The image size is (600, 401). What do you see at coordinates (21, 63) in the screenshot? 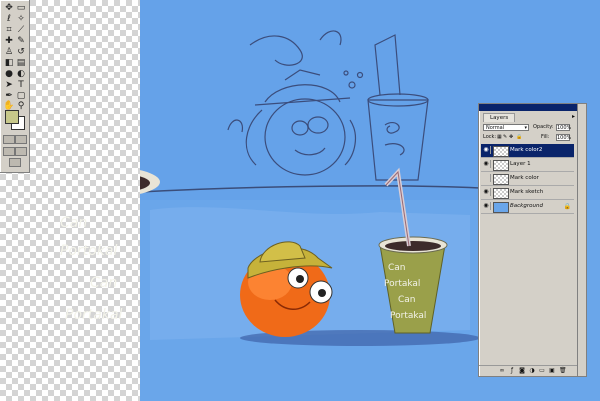
I see `gradient-tool-icon: ▤` at bounding box center [21, 63].